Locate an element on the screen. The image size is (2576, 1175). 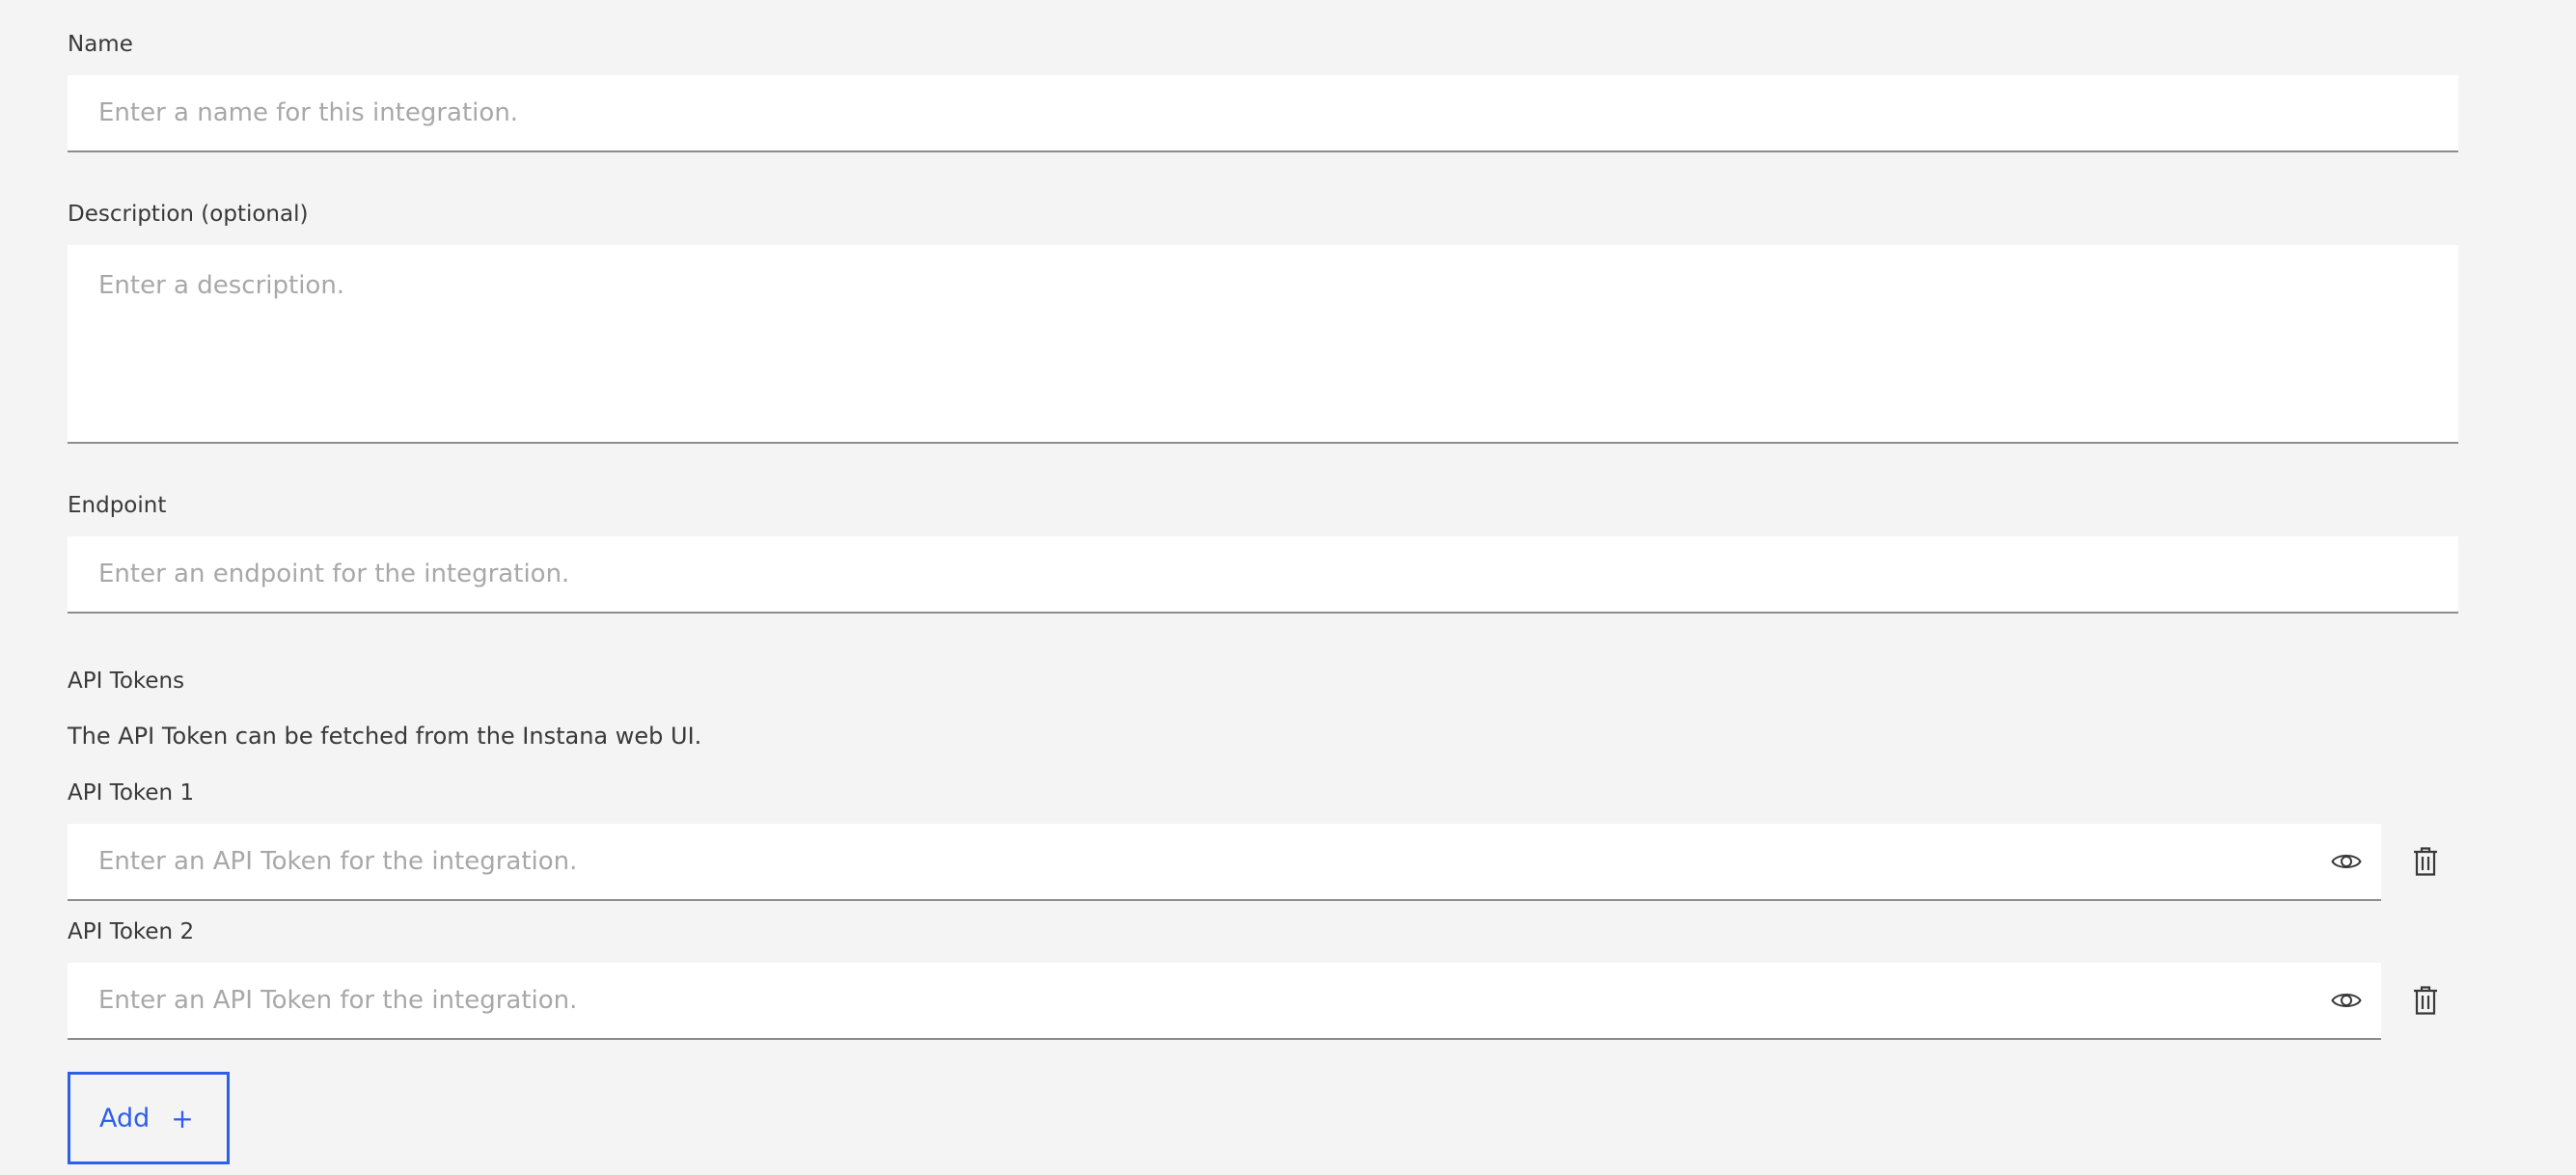
api-token-1-field-container is located at coordinates (1224, 862).